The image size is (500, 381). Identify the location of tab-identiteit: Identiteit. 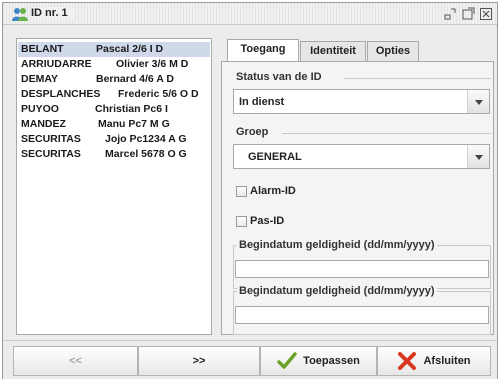
(333, 51).